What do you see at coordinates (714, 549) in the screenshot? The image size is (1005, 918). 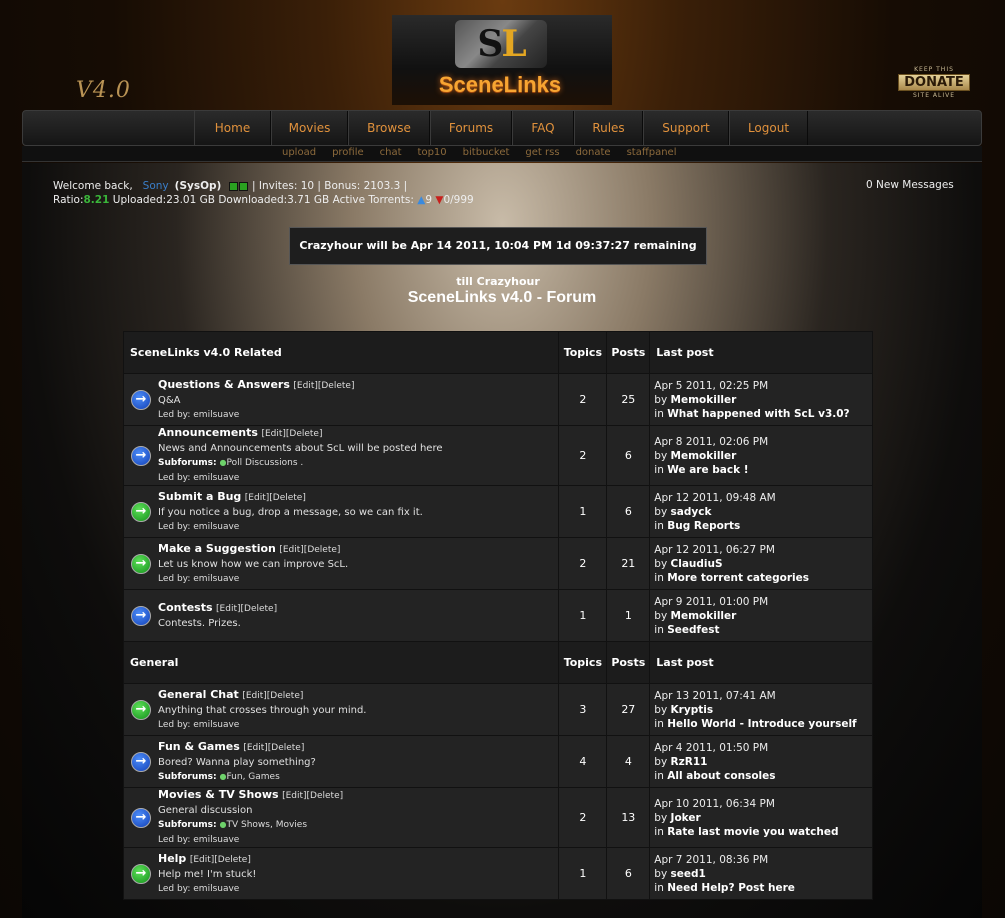 I see `last-post-date: Apr 12 2011, 06:27 PM` at bounding box center [714, 549].